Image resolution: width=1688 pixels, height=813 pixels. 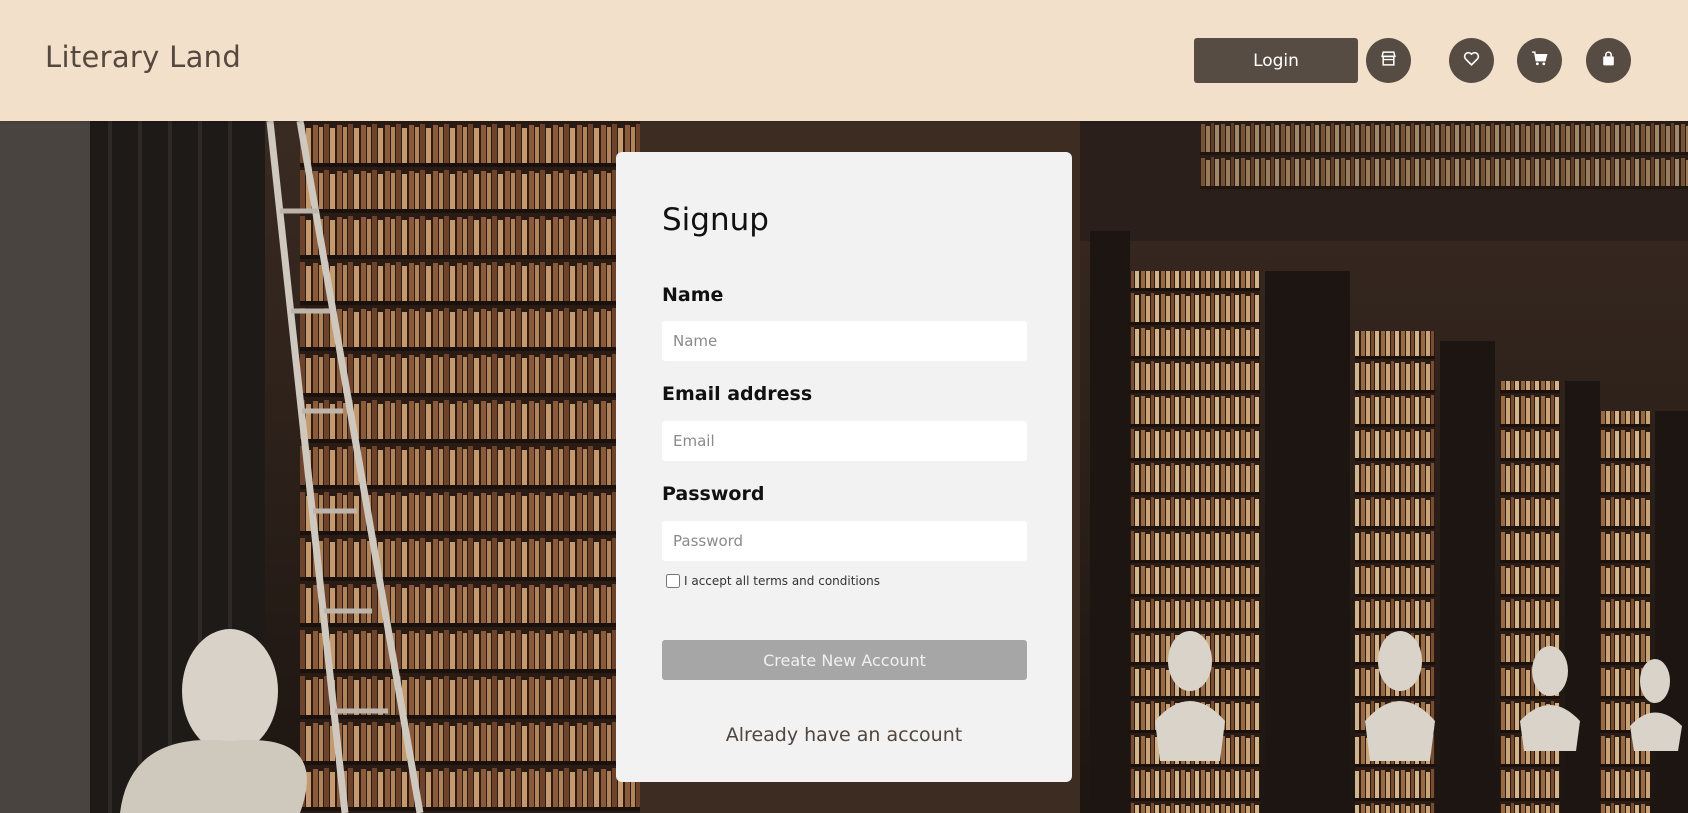 I want to click on wishlist-button, so click(x=1471, y=60).